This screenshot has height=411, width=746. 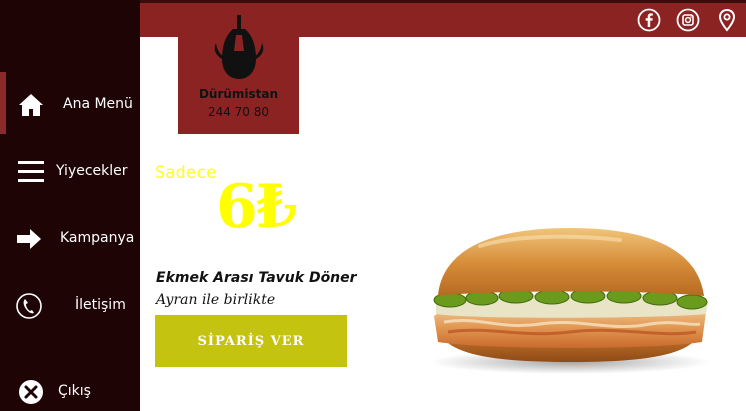 What do you see at coordinates (100, 305) in the screenshot?
I see `sidebar-item-label: İletişim` at bounding box center [100, 305].